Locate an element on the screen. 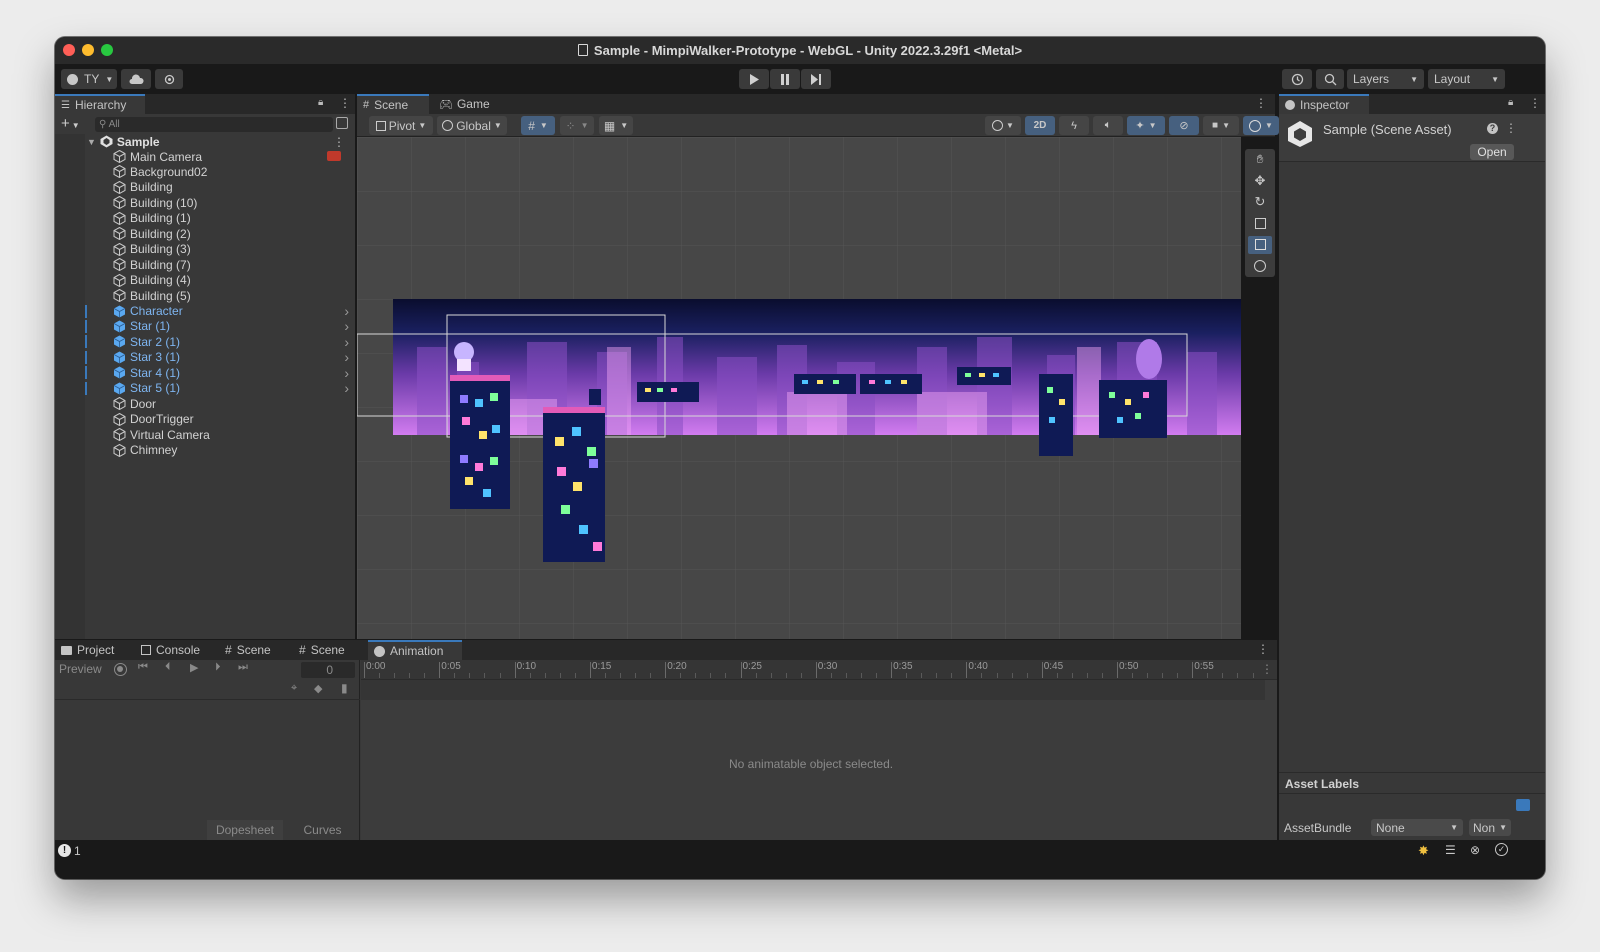 This screenshot has width=1600, height=952. hierarchy-item: Character › is located at coordinates (220, 311).